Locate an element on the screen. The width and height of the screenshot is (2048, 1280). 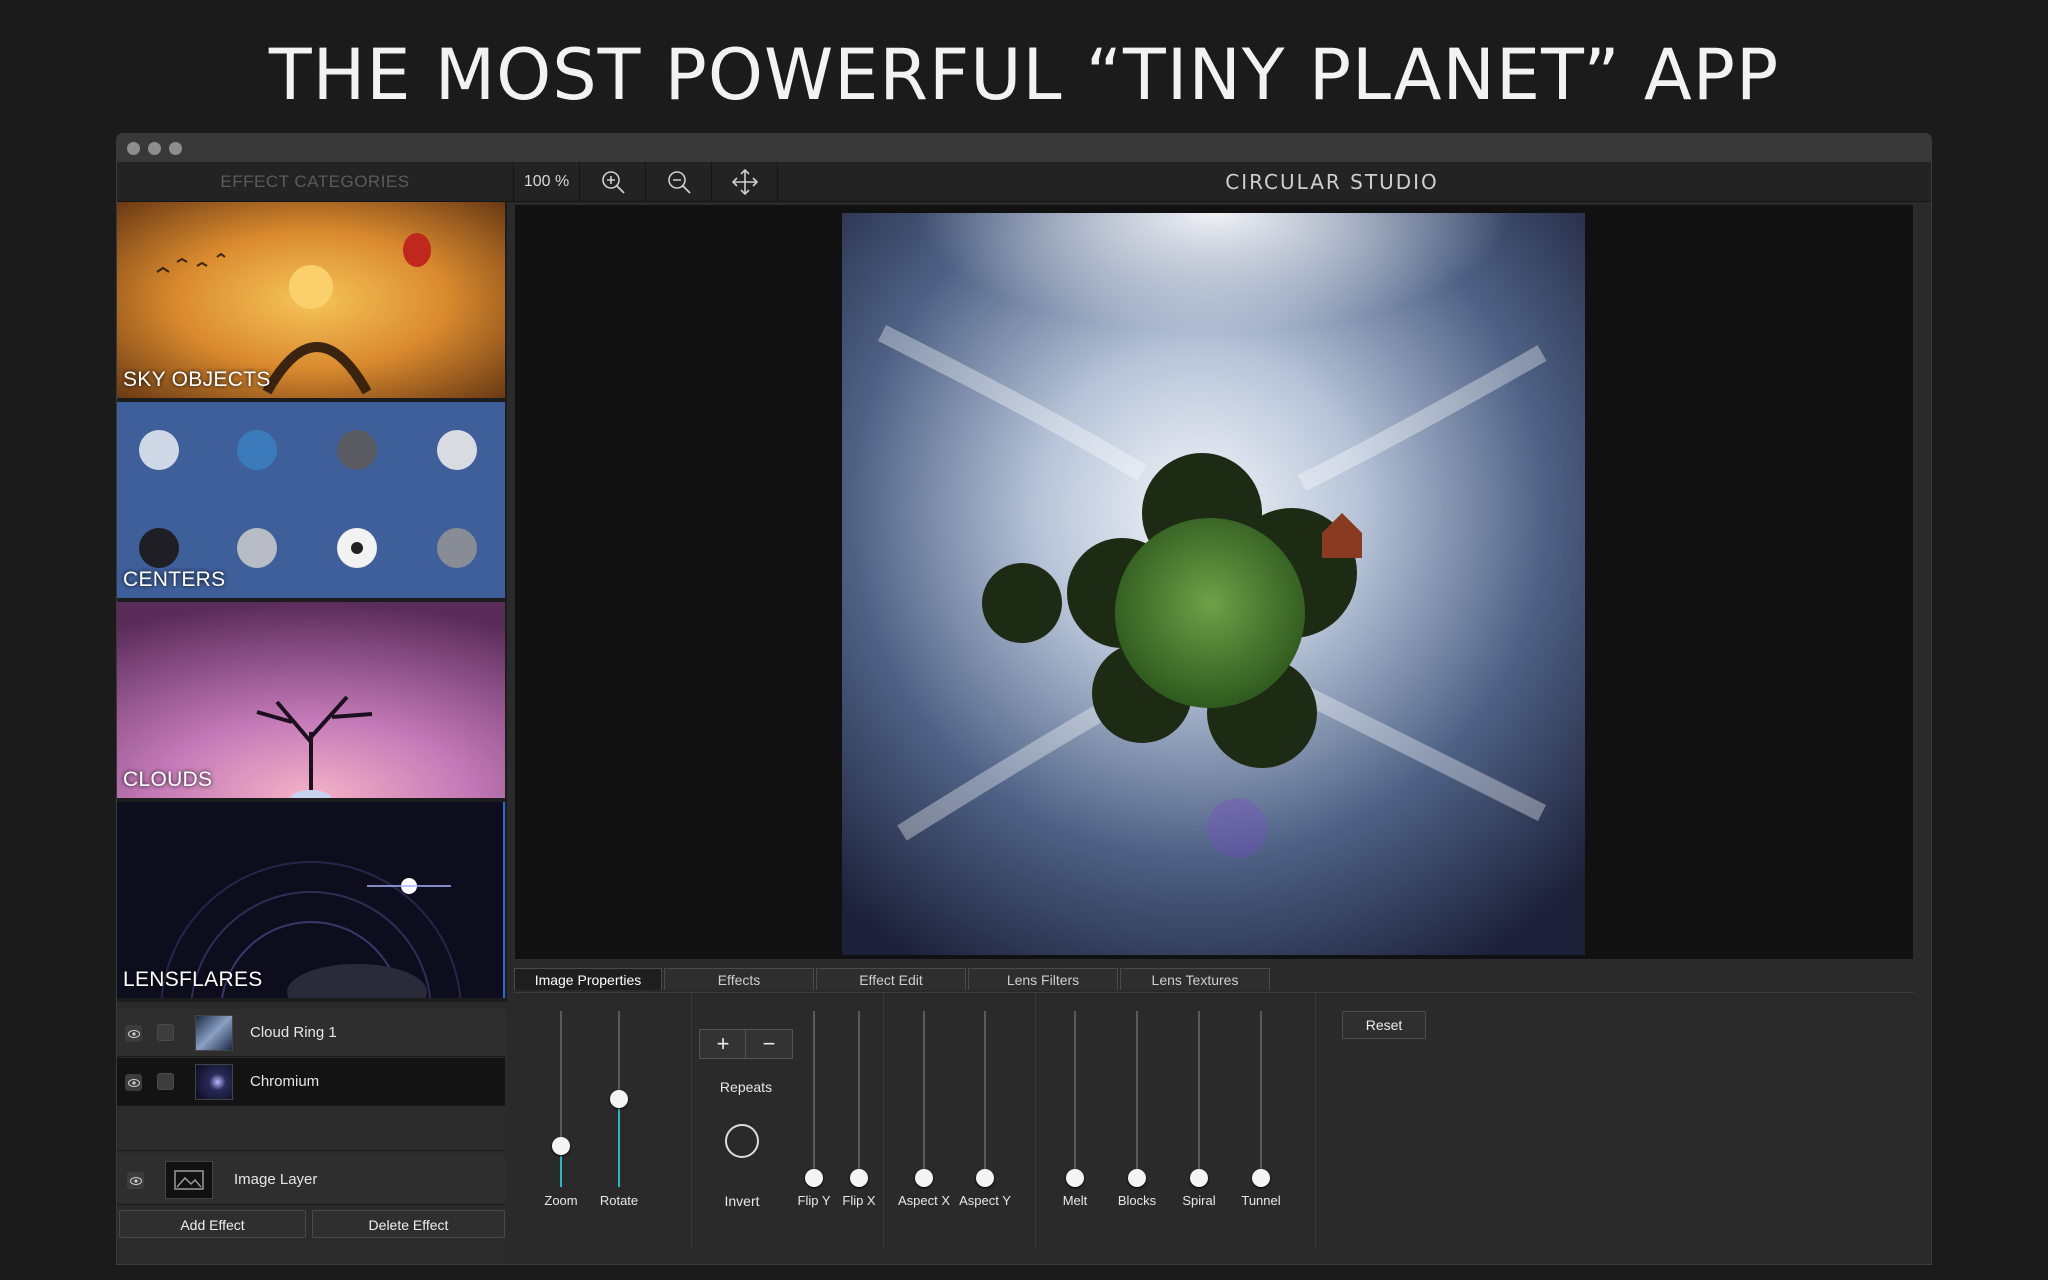
move-button is located at coordinates (745, 182).